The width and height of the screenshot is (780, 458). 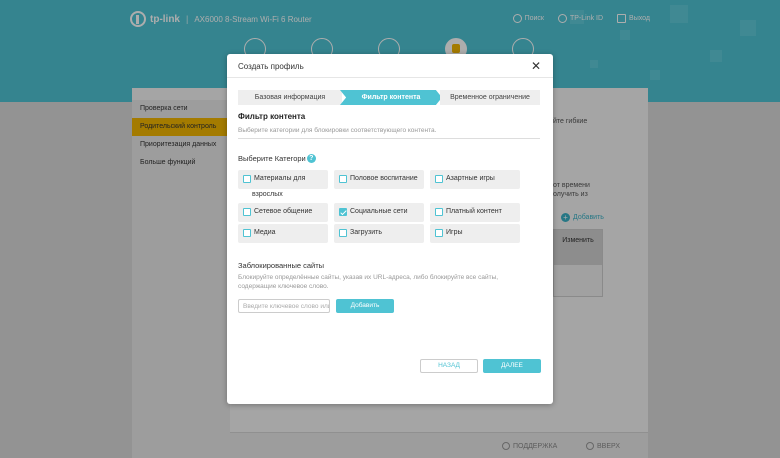 What do you see at coordinates (272, 116) in the screenshot?
I see `section-title: Фильтр контента` at bounding box center [272, 116].